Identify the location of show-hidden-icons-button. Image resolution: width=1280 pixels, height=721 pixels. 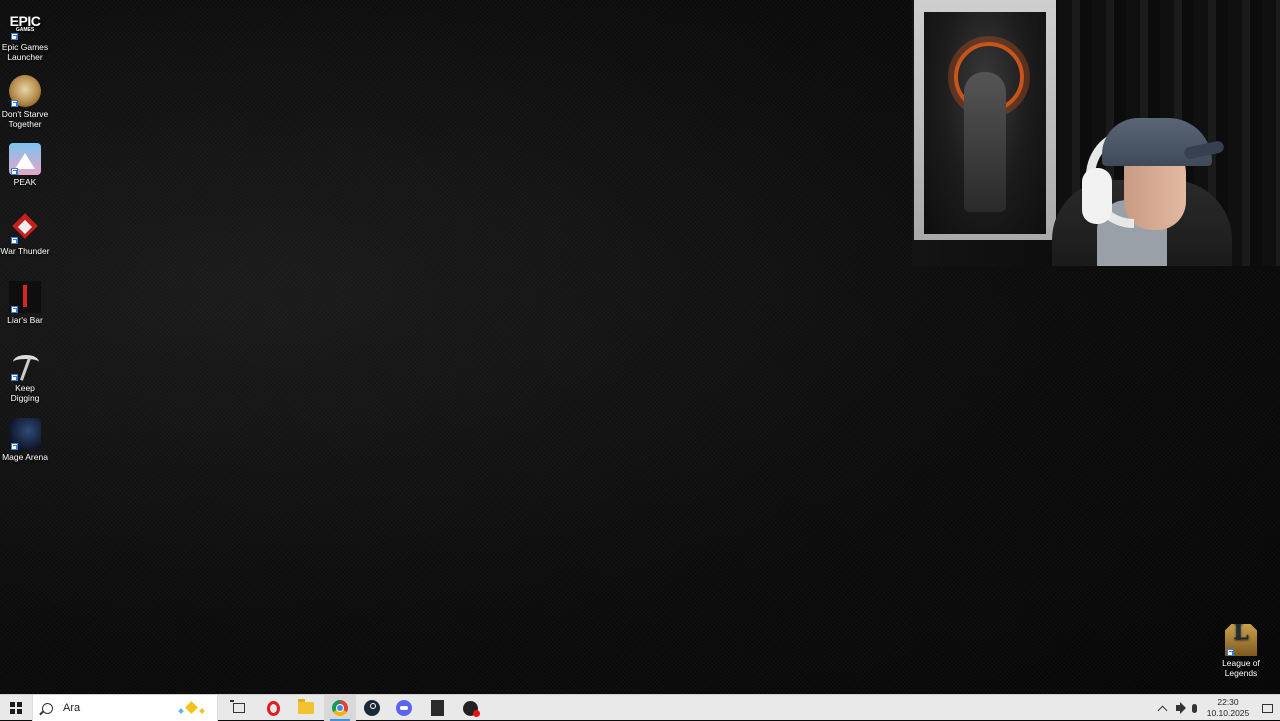
(1162, 708).